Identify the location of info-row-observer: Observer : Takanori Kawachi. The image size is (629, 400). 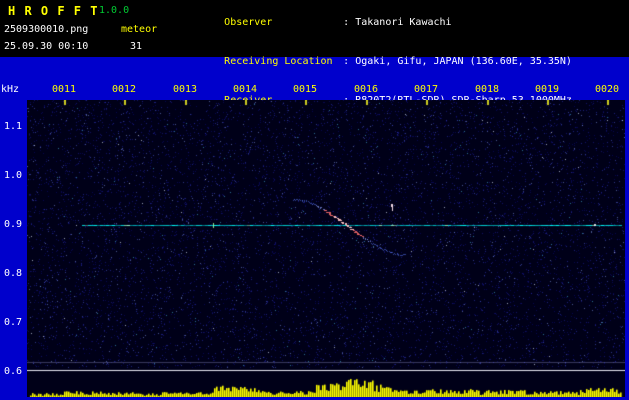
(374, 22).